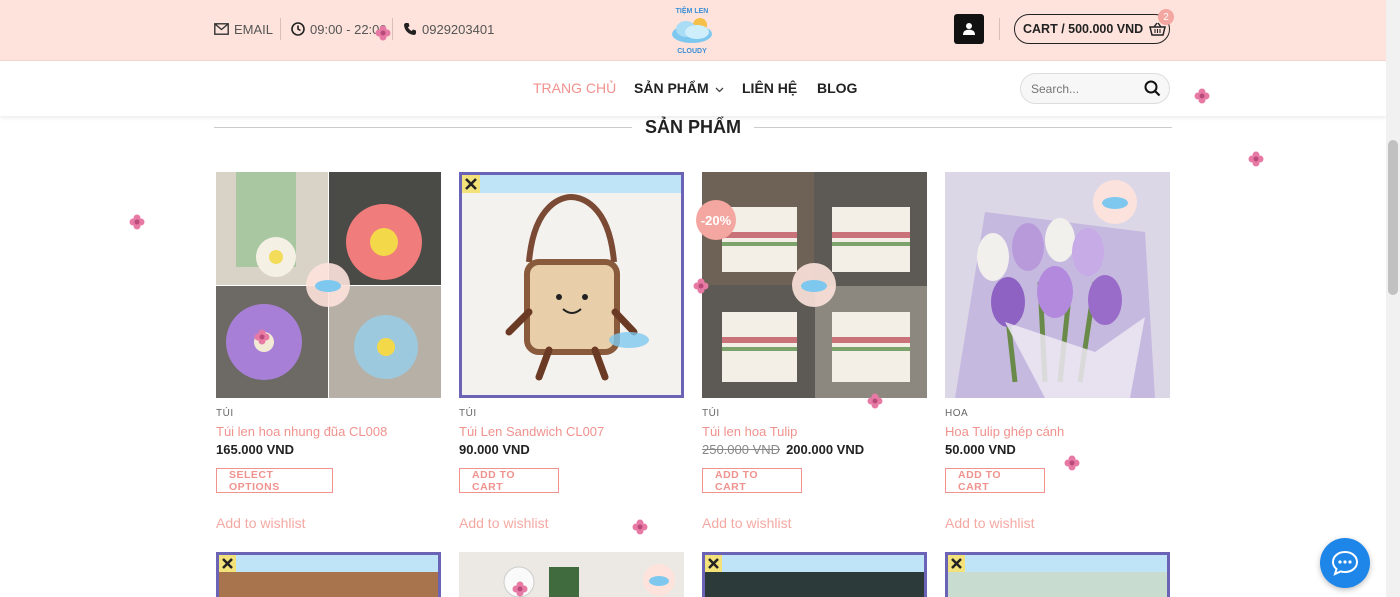 The width and height of the screenshot is (1400, 597). I want to click on phone-icon, so click(410, 29).